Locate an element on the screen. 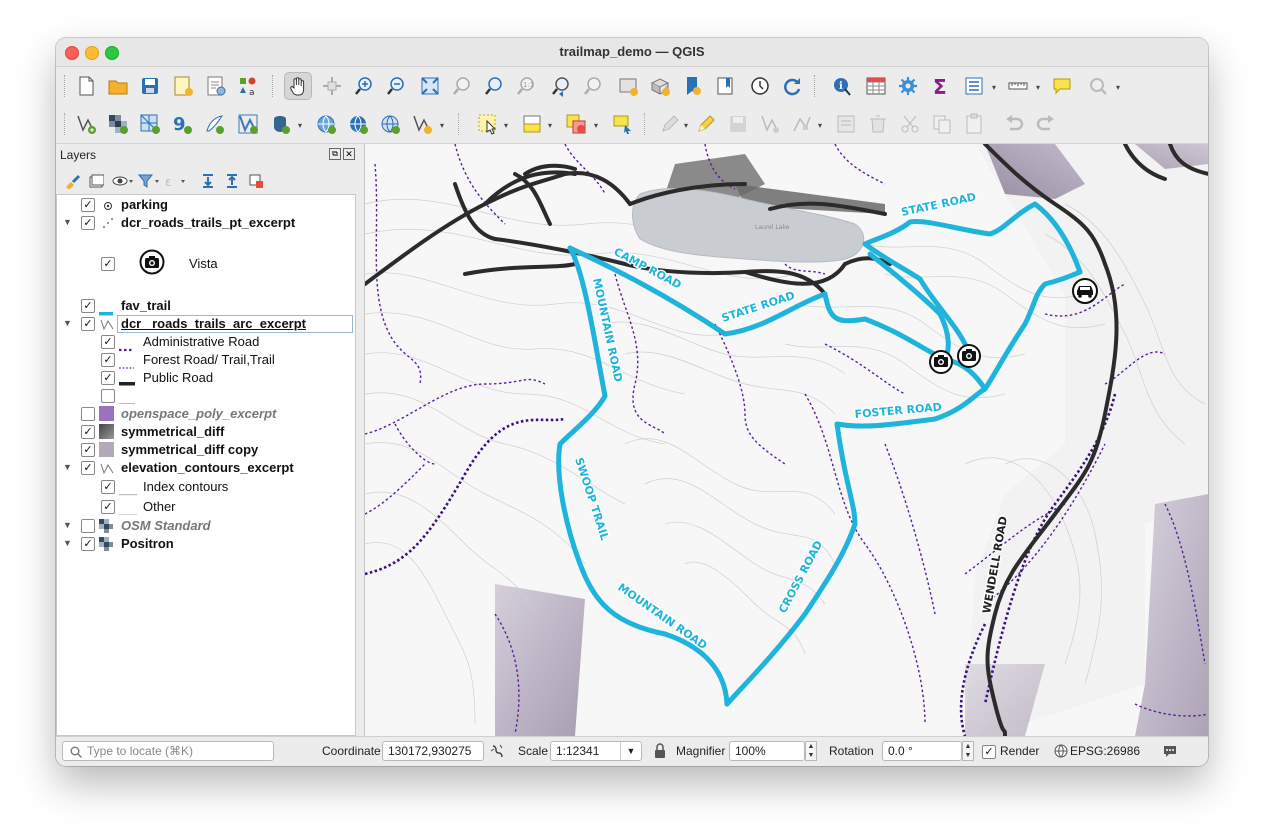  chevron-down-icon: ▼ is located at coordinates (630, 751).